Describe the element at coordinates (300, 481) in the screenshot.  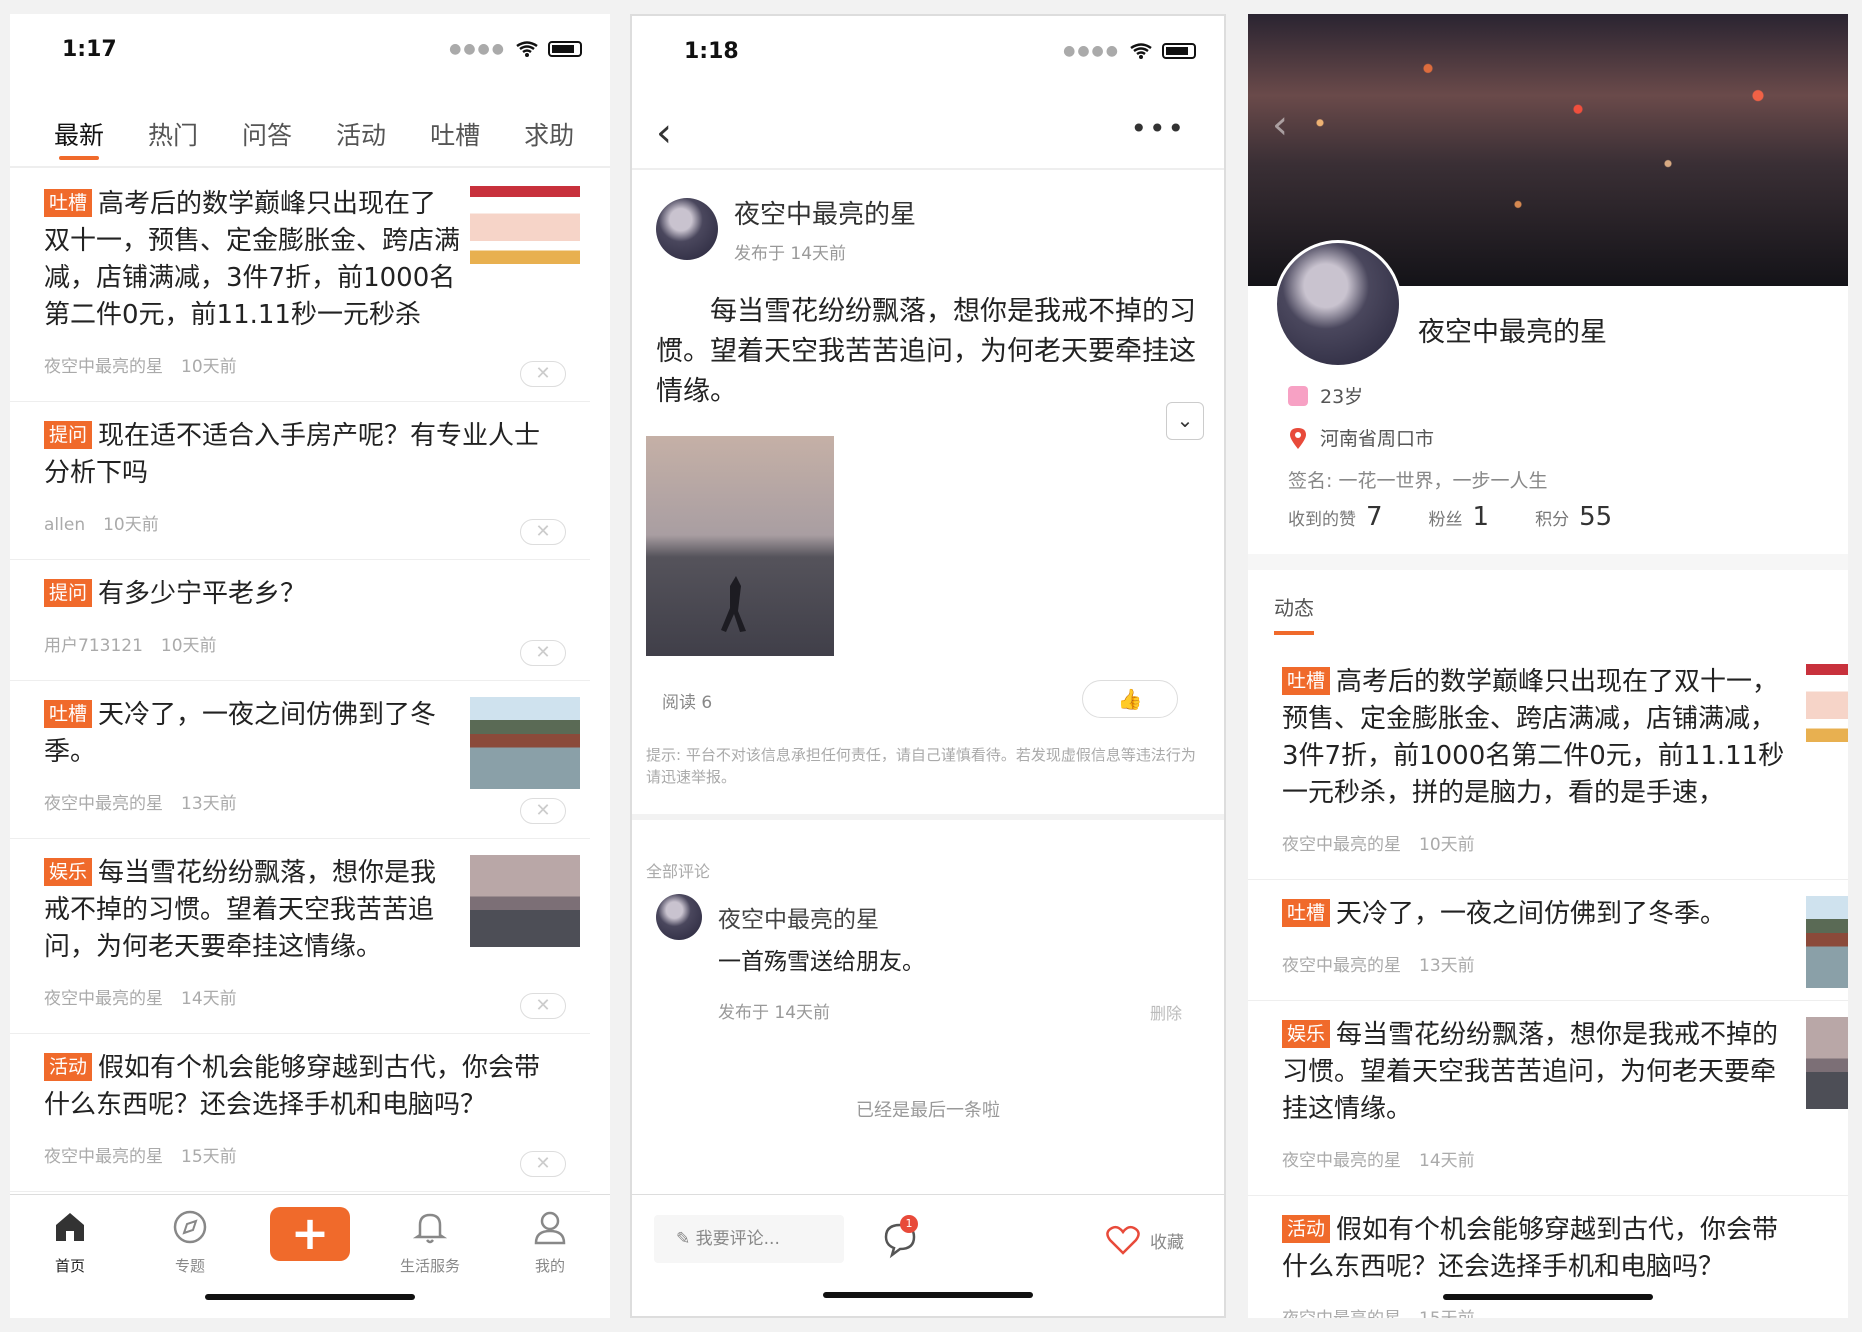
I see `list-item: 提问 现在适不适合入手房产呢？有专业人士分析下吗 allen 10天前 ✕` at that location.